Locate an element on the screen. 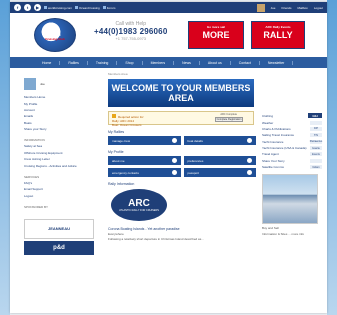 The height and width of the screenshot is (315, 337). logo-text-bottom: Cruising Club is located at coordinates (55, 38).